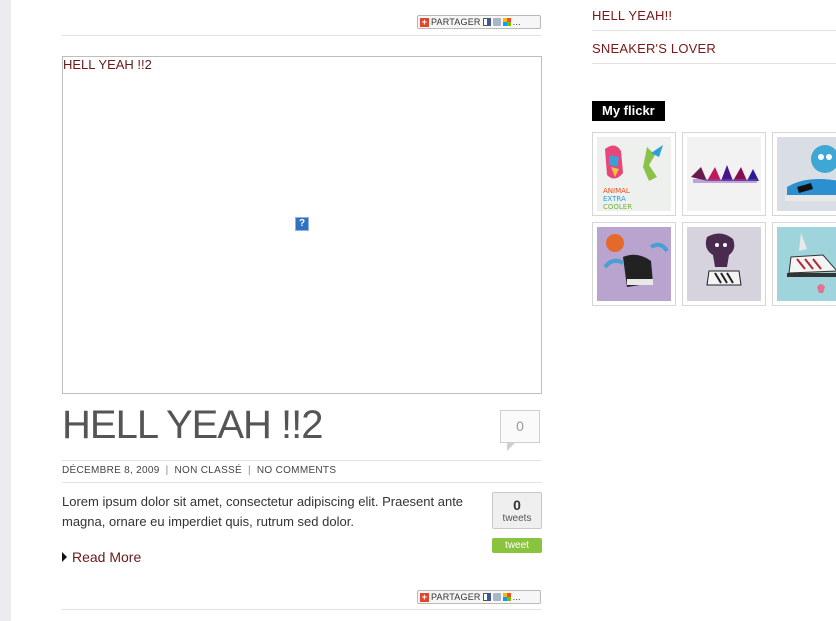 The height and width of the screenshot is (621, 836). I want to click on post-date: DÉCEMBRE 8, 2009, so click(111, 470).